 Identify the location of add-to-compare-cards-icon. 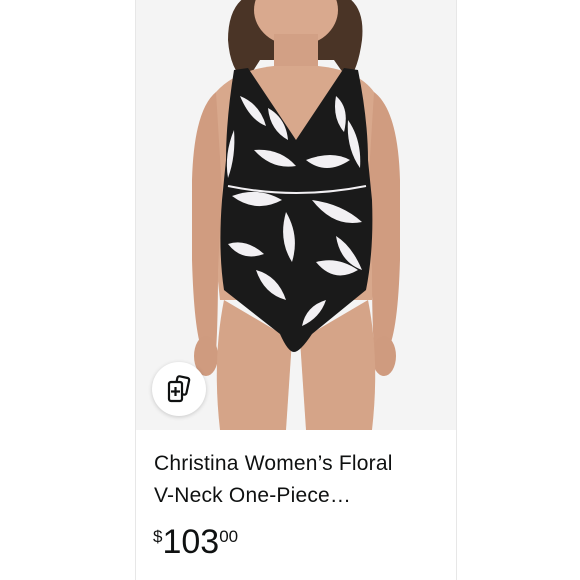
(179, 389).